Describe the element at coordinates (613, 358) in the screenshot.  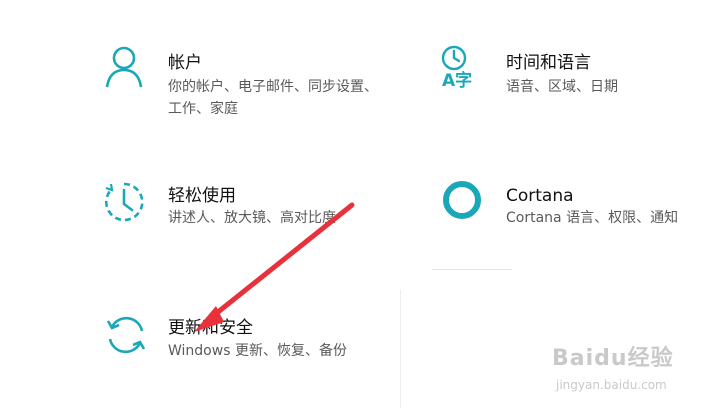
I see `watermark-logo: Baidu经验` at that location.